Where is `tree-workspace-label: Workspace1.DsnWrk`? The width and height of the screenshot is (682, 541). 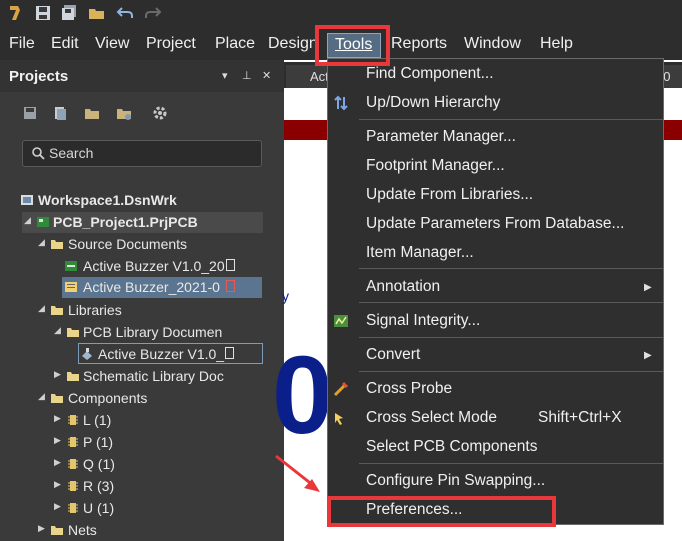 tree-workspace-label: Workspace1.DsnWrk is located at coordinates (107, 200).